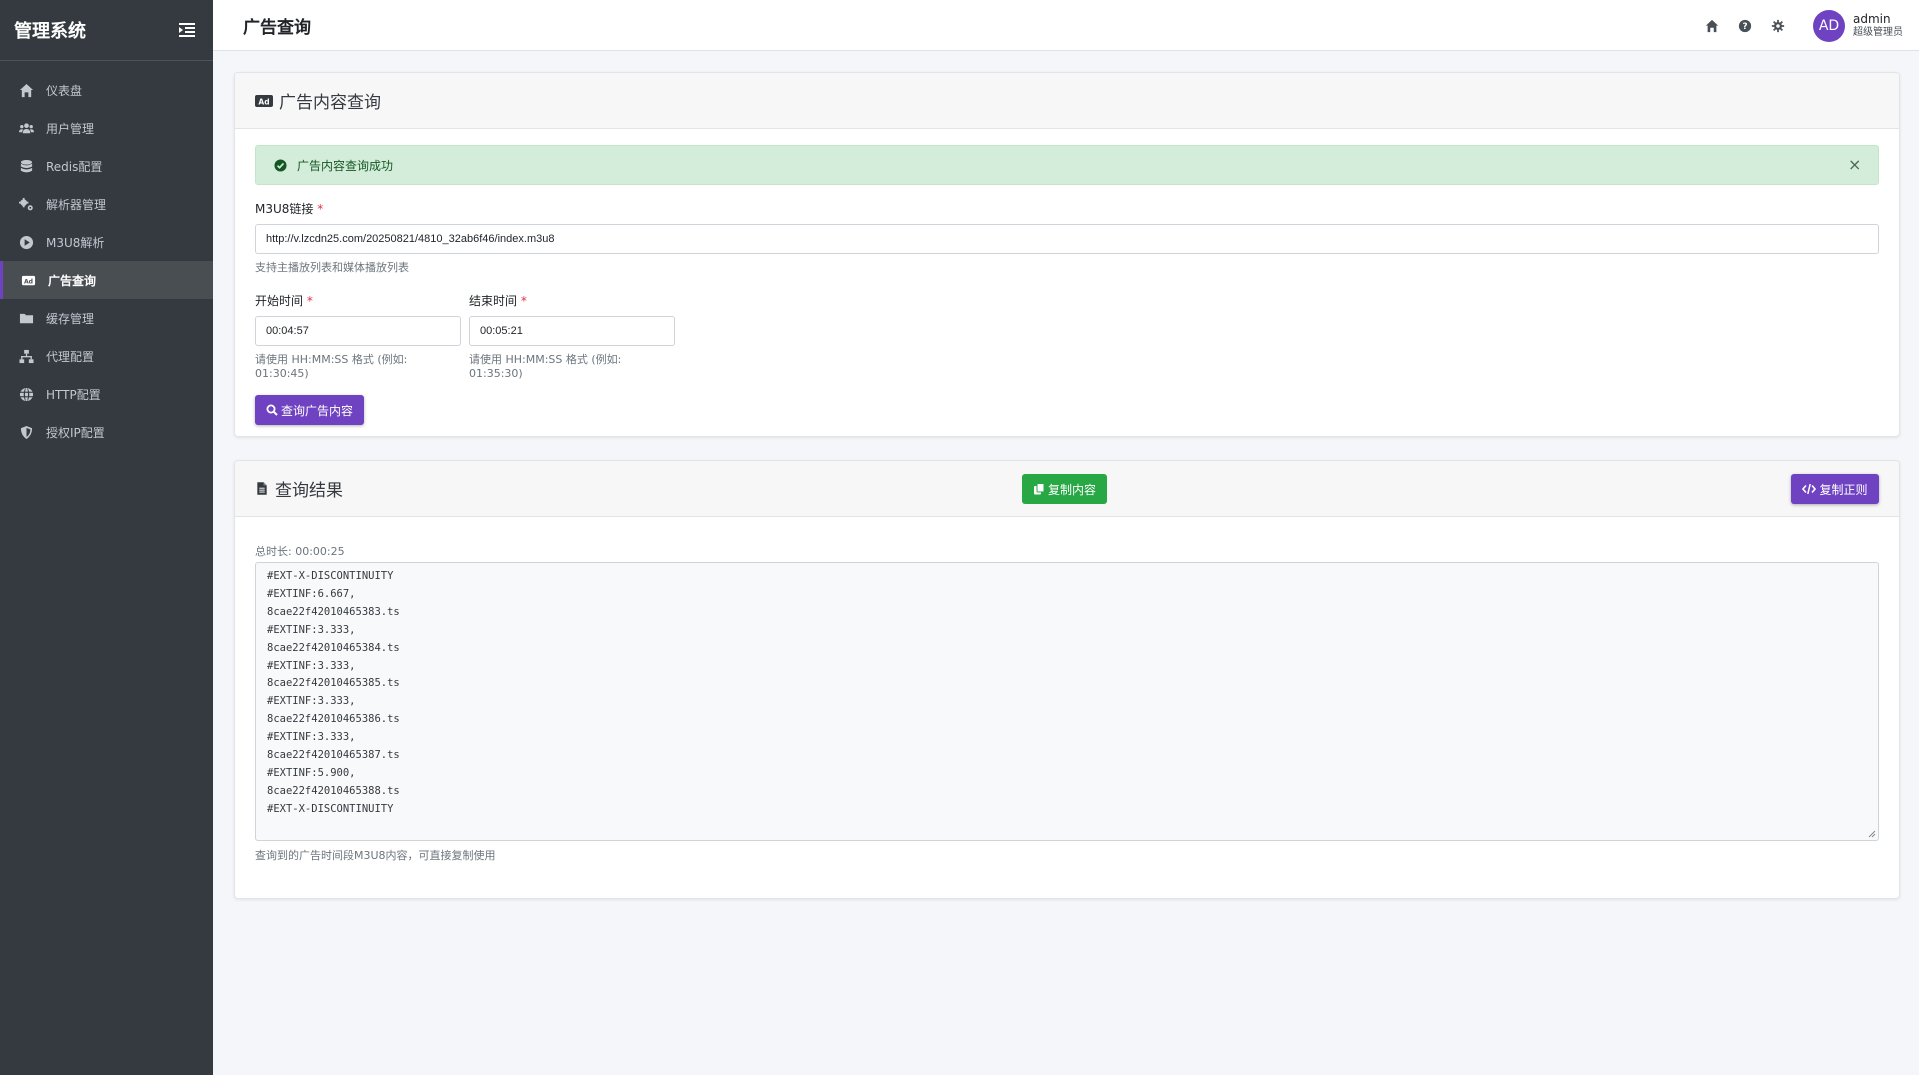 This screenshot has height=1075, width=1919. What do you see at coordinates (106, 356) in the screenshot?
I see `sidebar-item-proxy: 代理配置` at bounding box center [106, 356].